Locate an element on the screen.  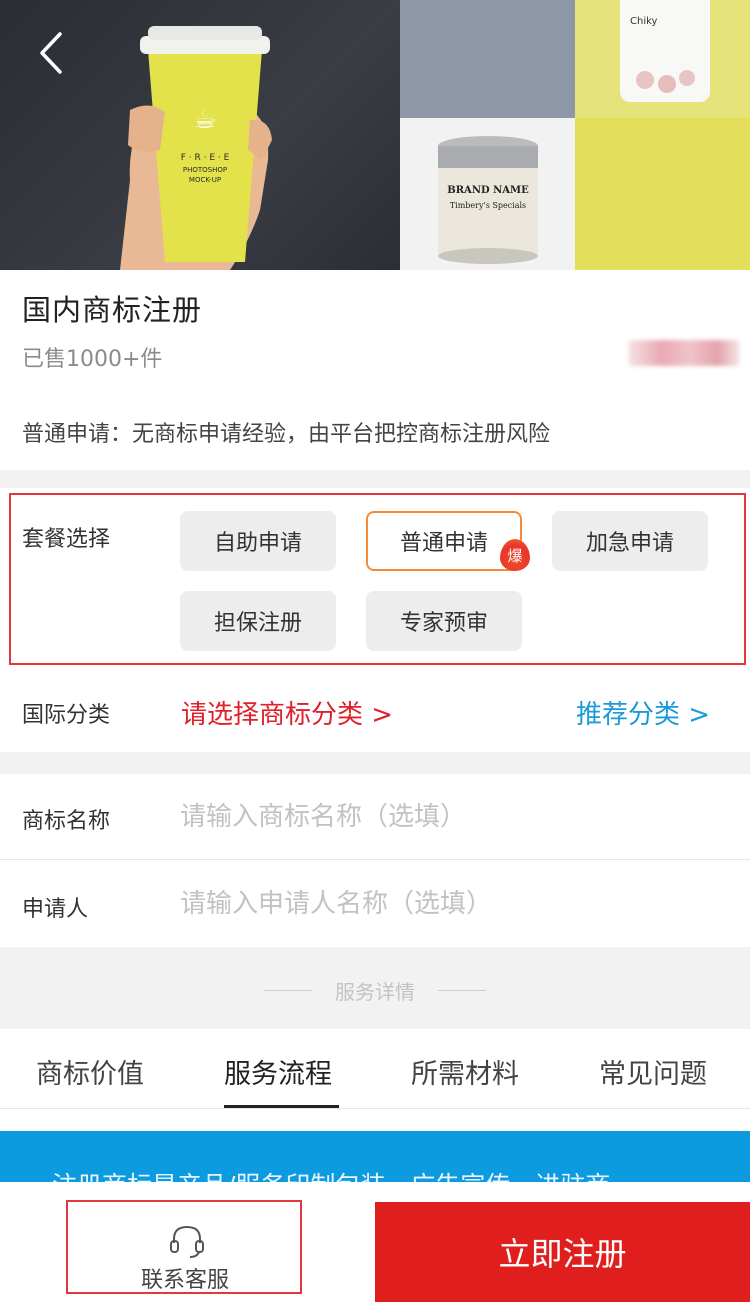
customer-service-label: 联系客服 is located at coordinates (184, 1280).